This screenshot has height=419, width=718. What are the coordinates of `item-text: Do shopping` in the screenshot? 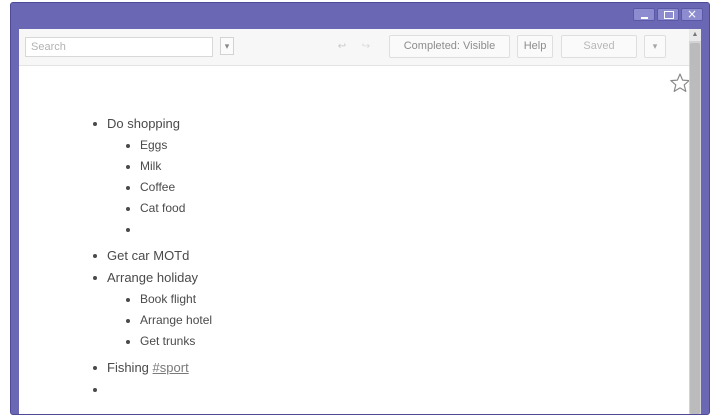 It's located at (143, 123).